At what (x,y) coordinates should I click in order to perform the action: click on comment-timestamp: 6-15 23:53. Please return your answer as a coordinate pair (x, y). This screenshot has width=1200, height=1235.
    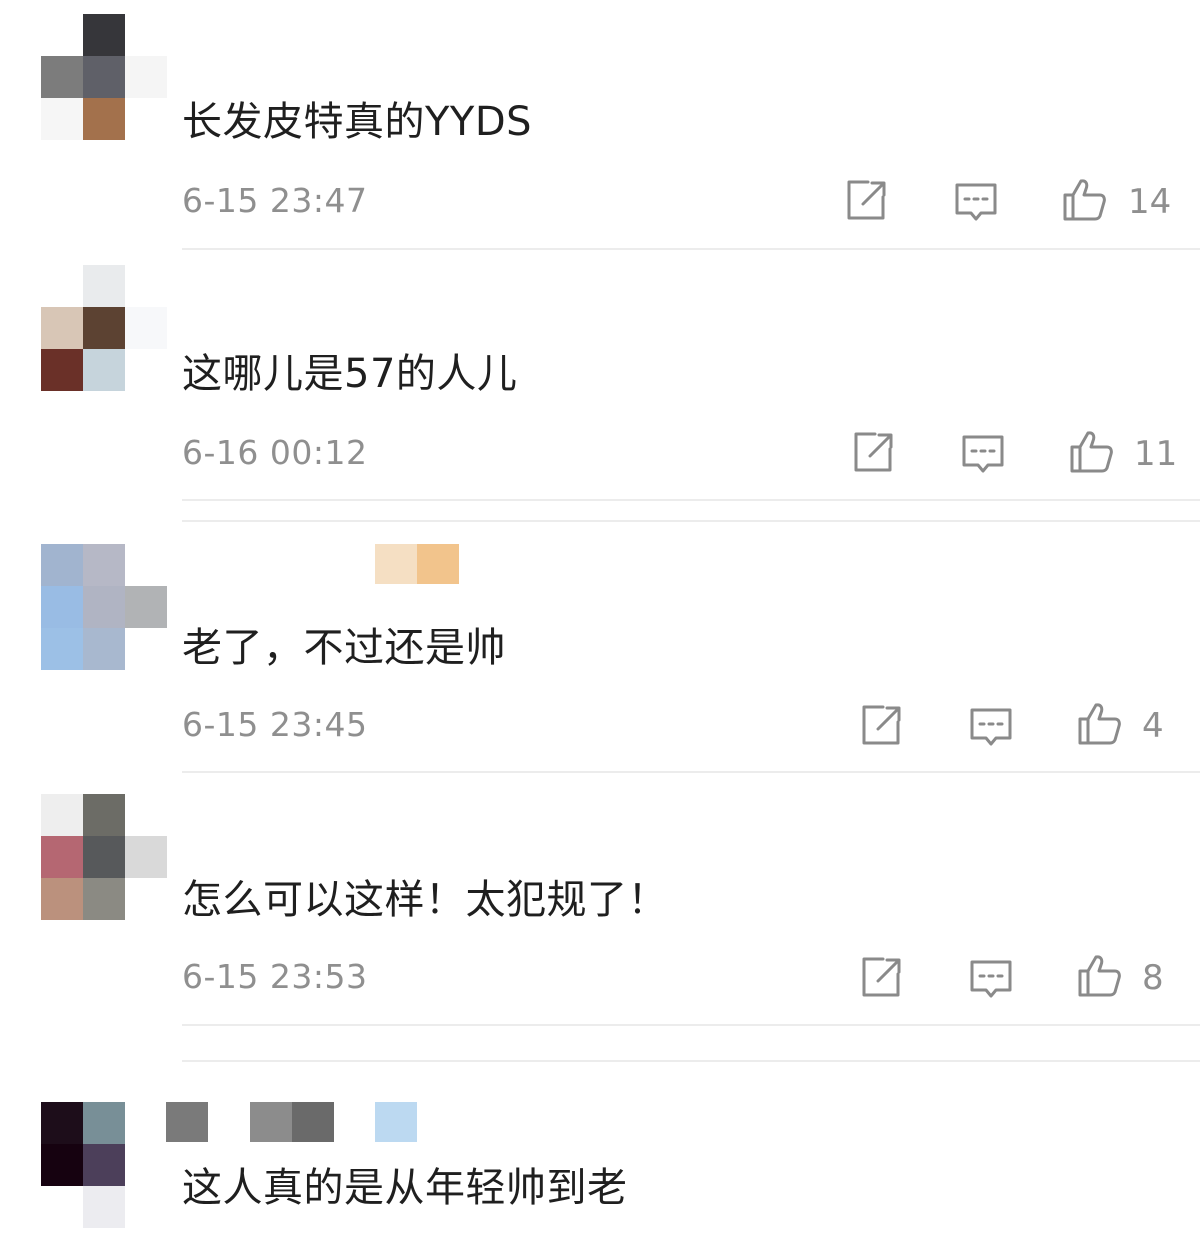
    Looking at the image, I should click on (275, 976).